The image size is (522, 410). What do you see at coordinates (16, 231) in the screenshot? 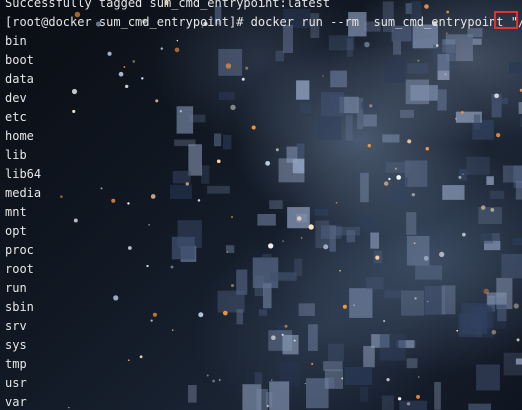
I see `output-line: opt` at bounding box center [16, 231].